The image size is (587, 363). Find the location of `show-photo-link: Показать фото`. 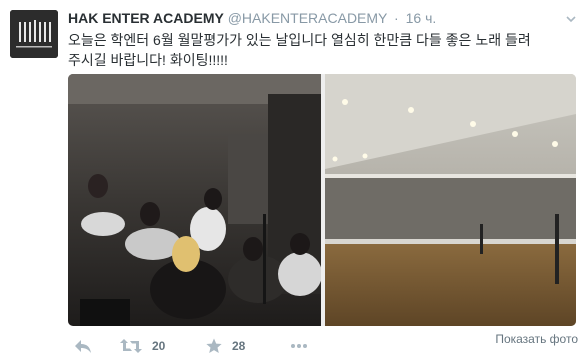

show-photo-link: Показать фото is located at coordinates (536, 339).